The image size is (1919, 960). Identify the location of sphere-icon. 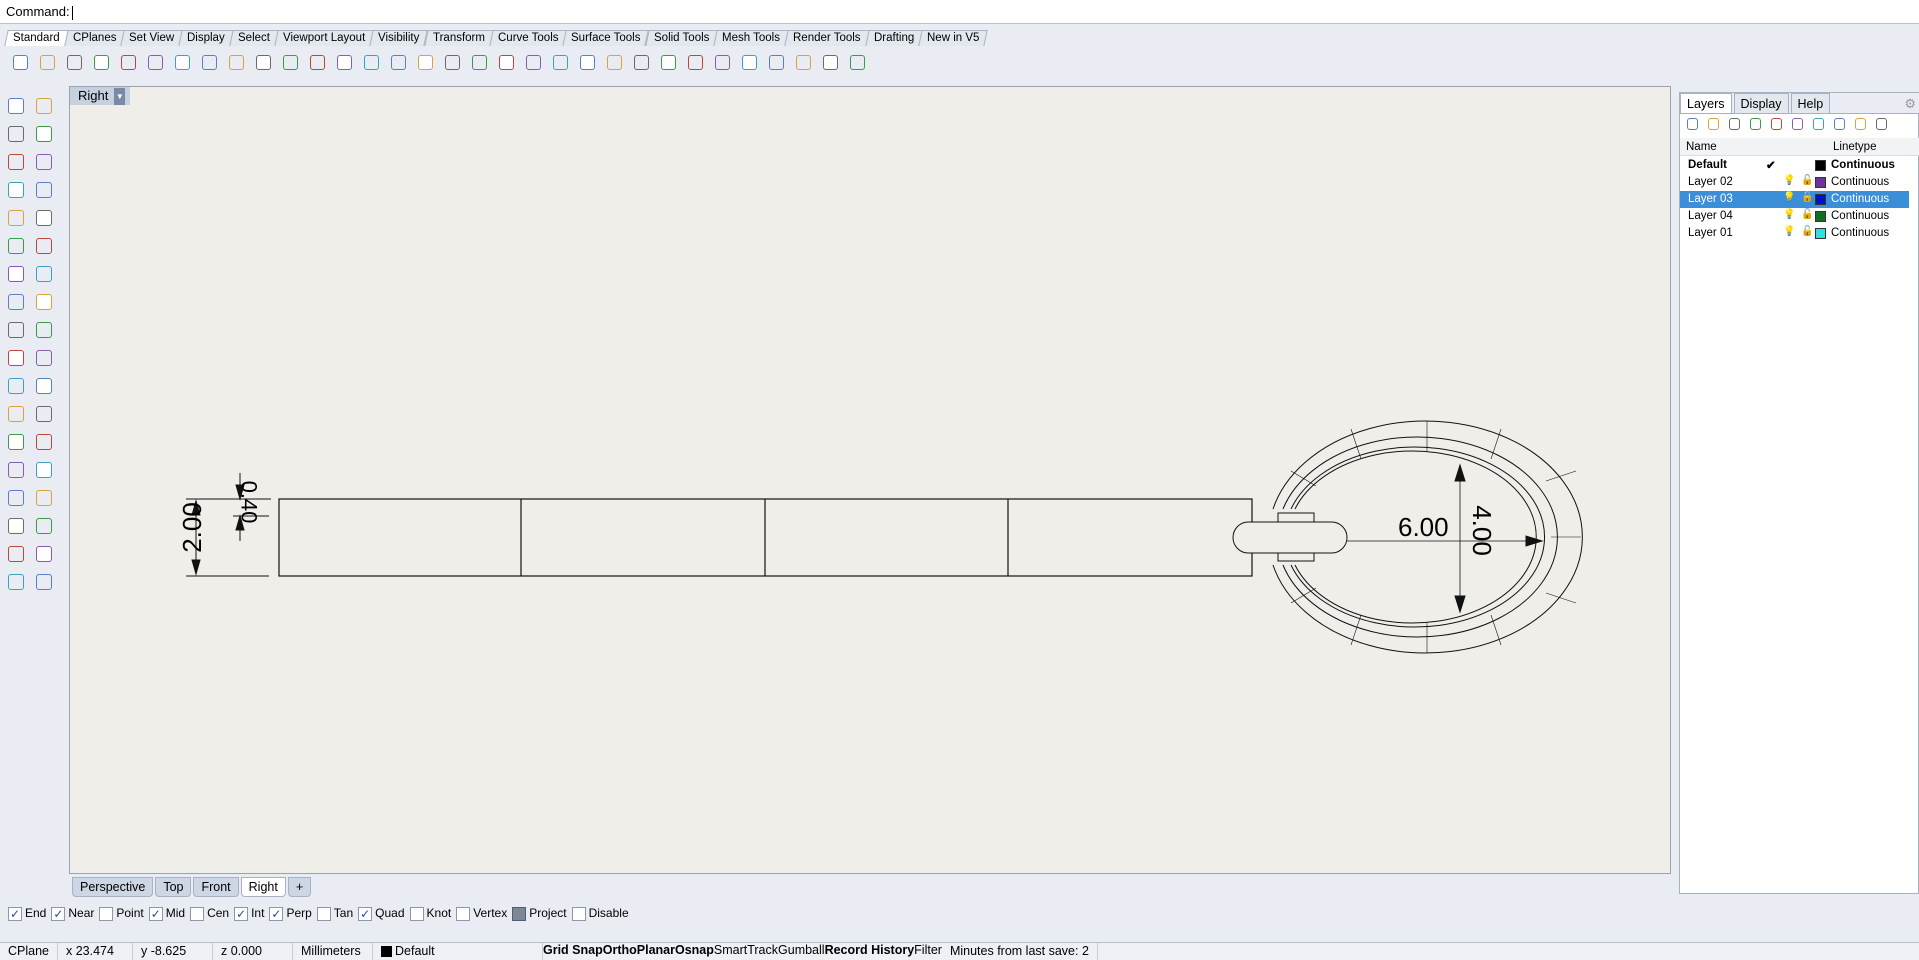
(44, 274).